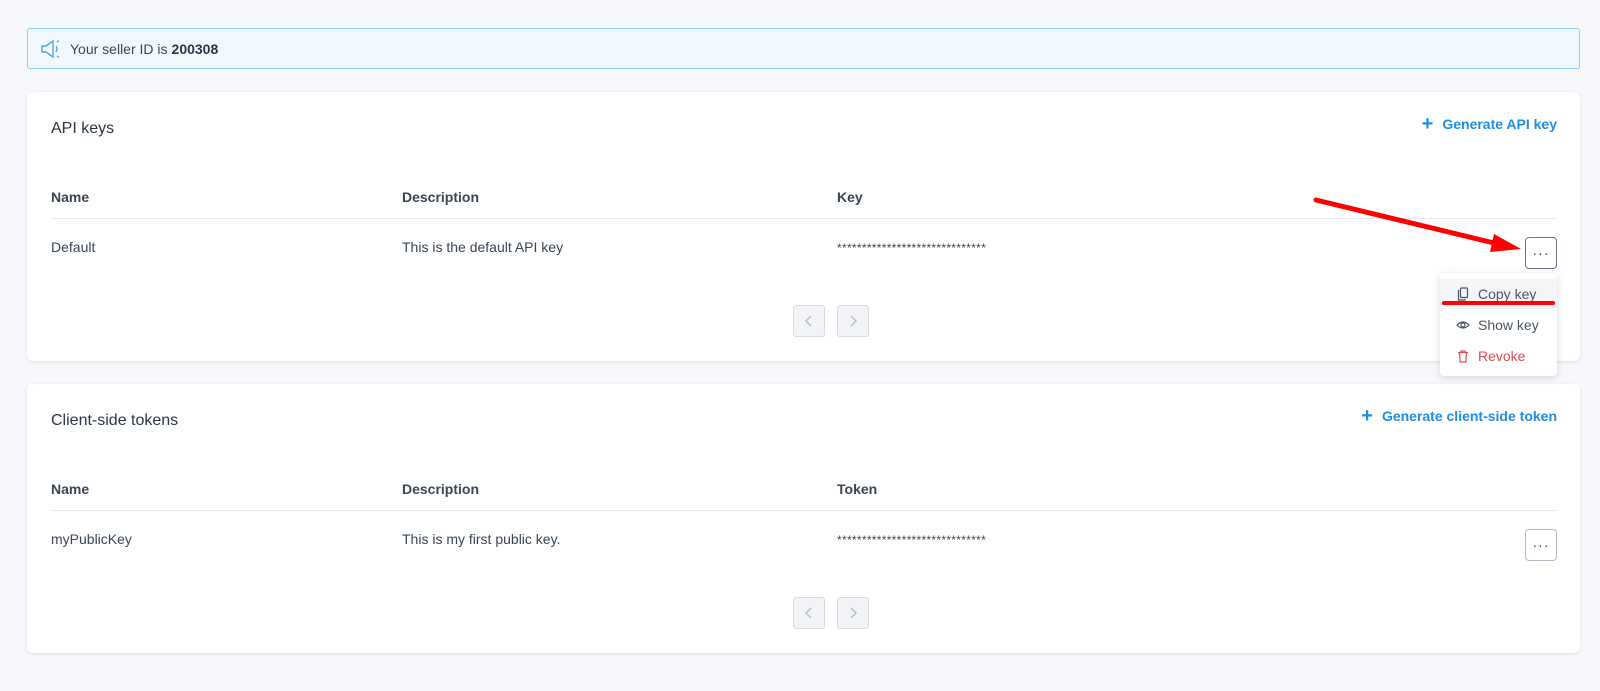 Image resolution: width=1600 pixels, height=691 pixels. I want to click on menu-item-show-key: Show key, so click(1498, 324).